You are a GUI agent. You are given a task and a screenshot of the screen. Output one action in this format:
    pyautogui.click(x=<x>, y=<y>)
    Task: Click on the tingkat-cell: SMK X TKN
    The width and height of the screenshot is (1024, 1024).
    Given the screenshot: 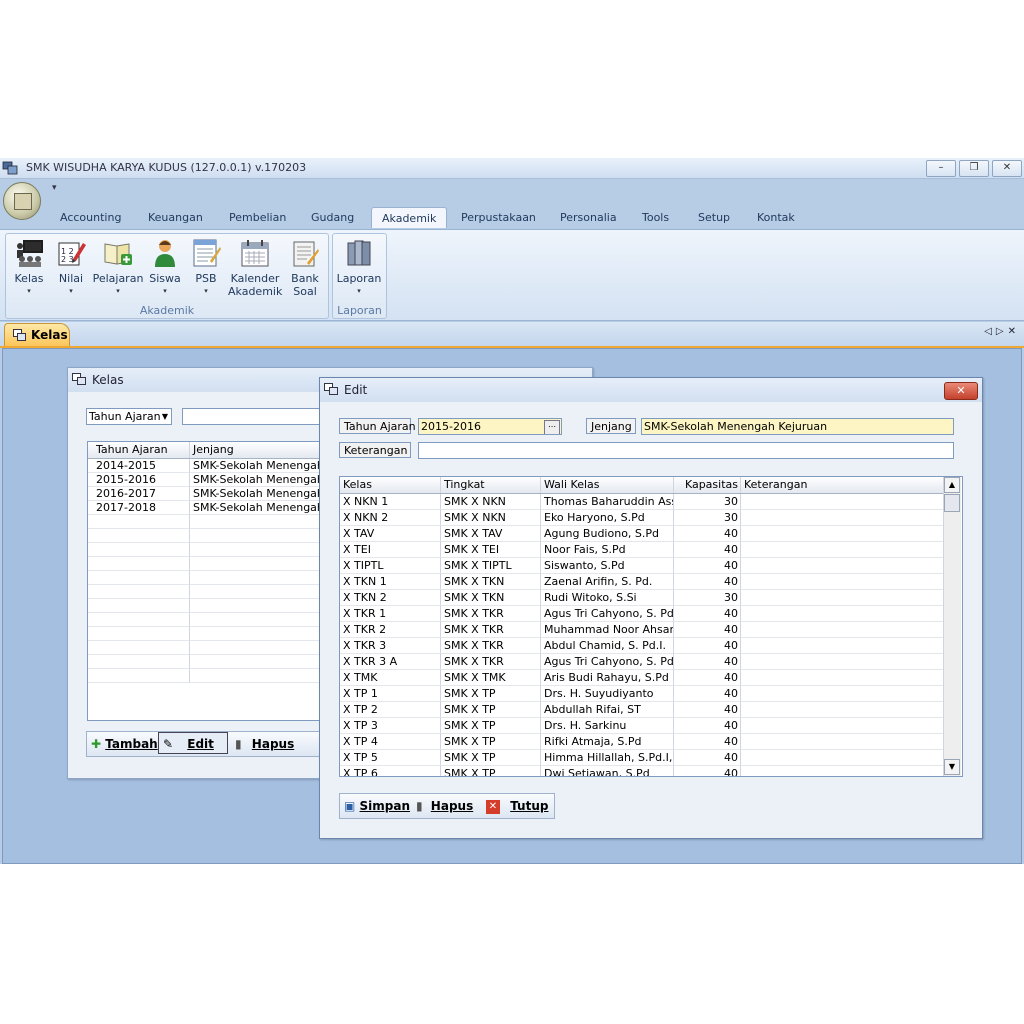 What is the action you would take?
    pyautogui.click(x=491, y=598)
    